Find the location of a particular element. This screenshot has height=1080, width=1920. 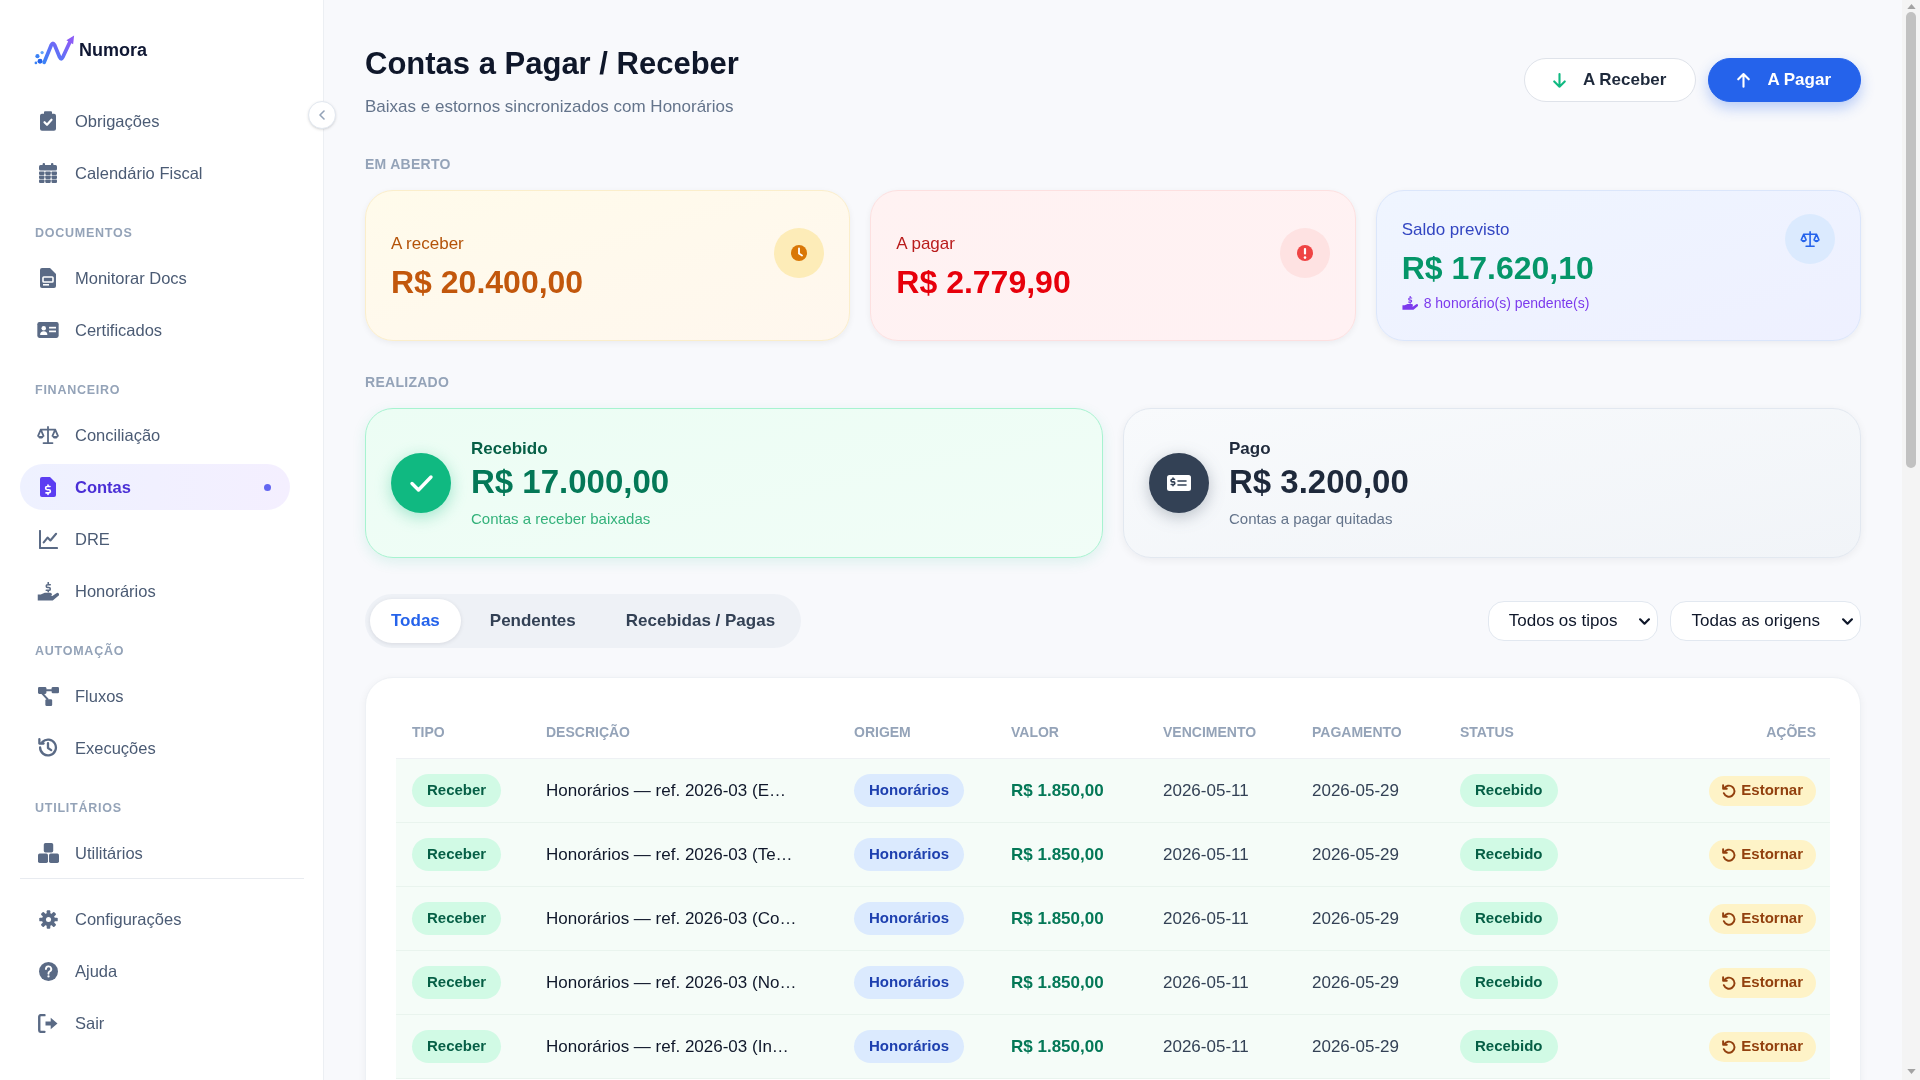

hand-coin-icon is located at coordinates (1409, 303).